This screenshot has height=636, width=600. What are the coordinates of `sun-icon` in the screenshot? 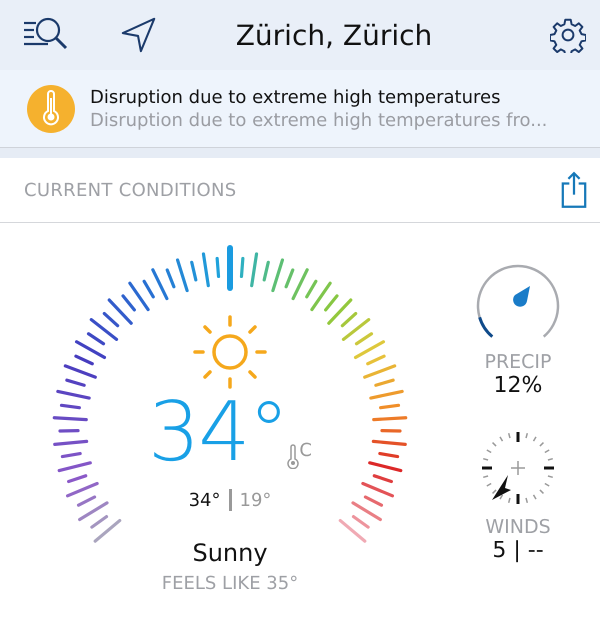 It's located at (230, 352).